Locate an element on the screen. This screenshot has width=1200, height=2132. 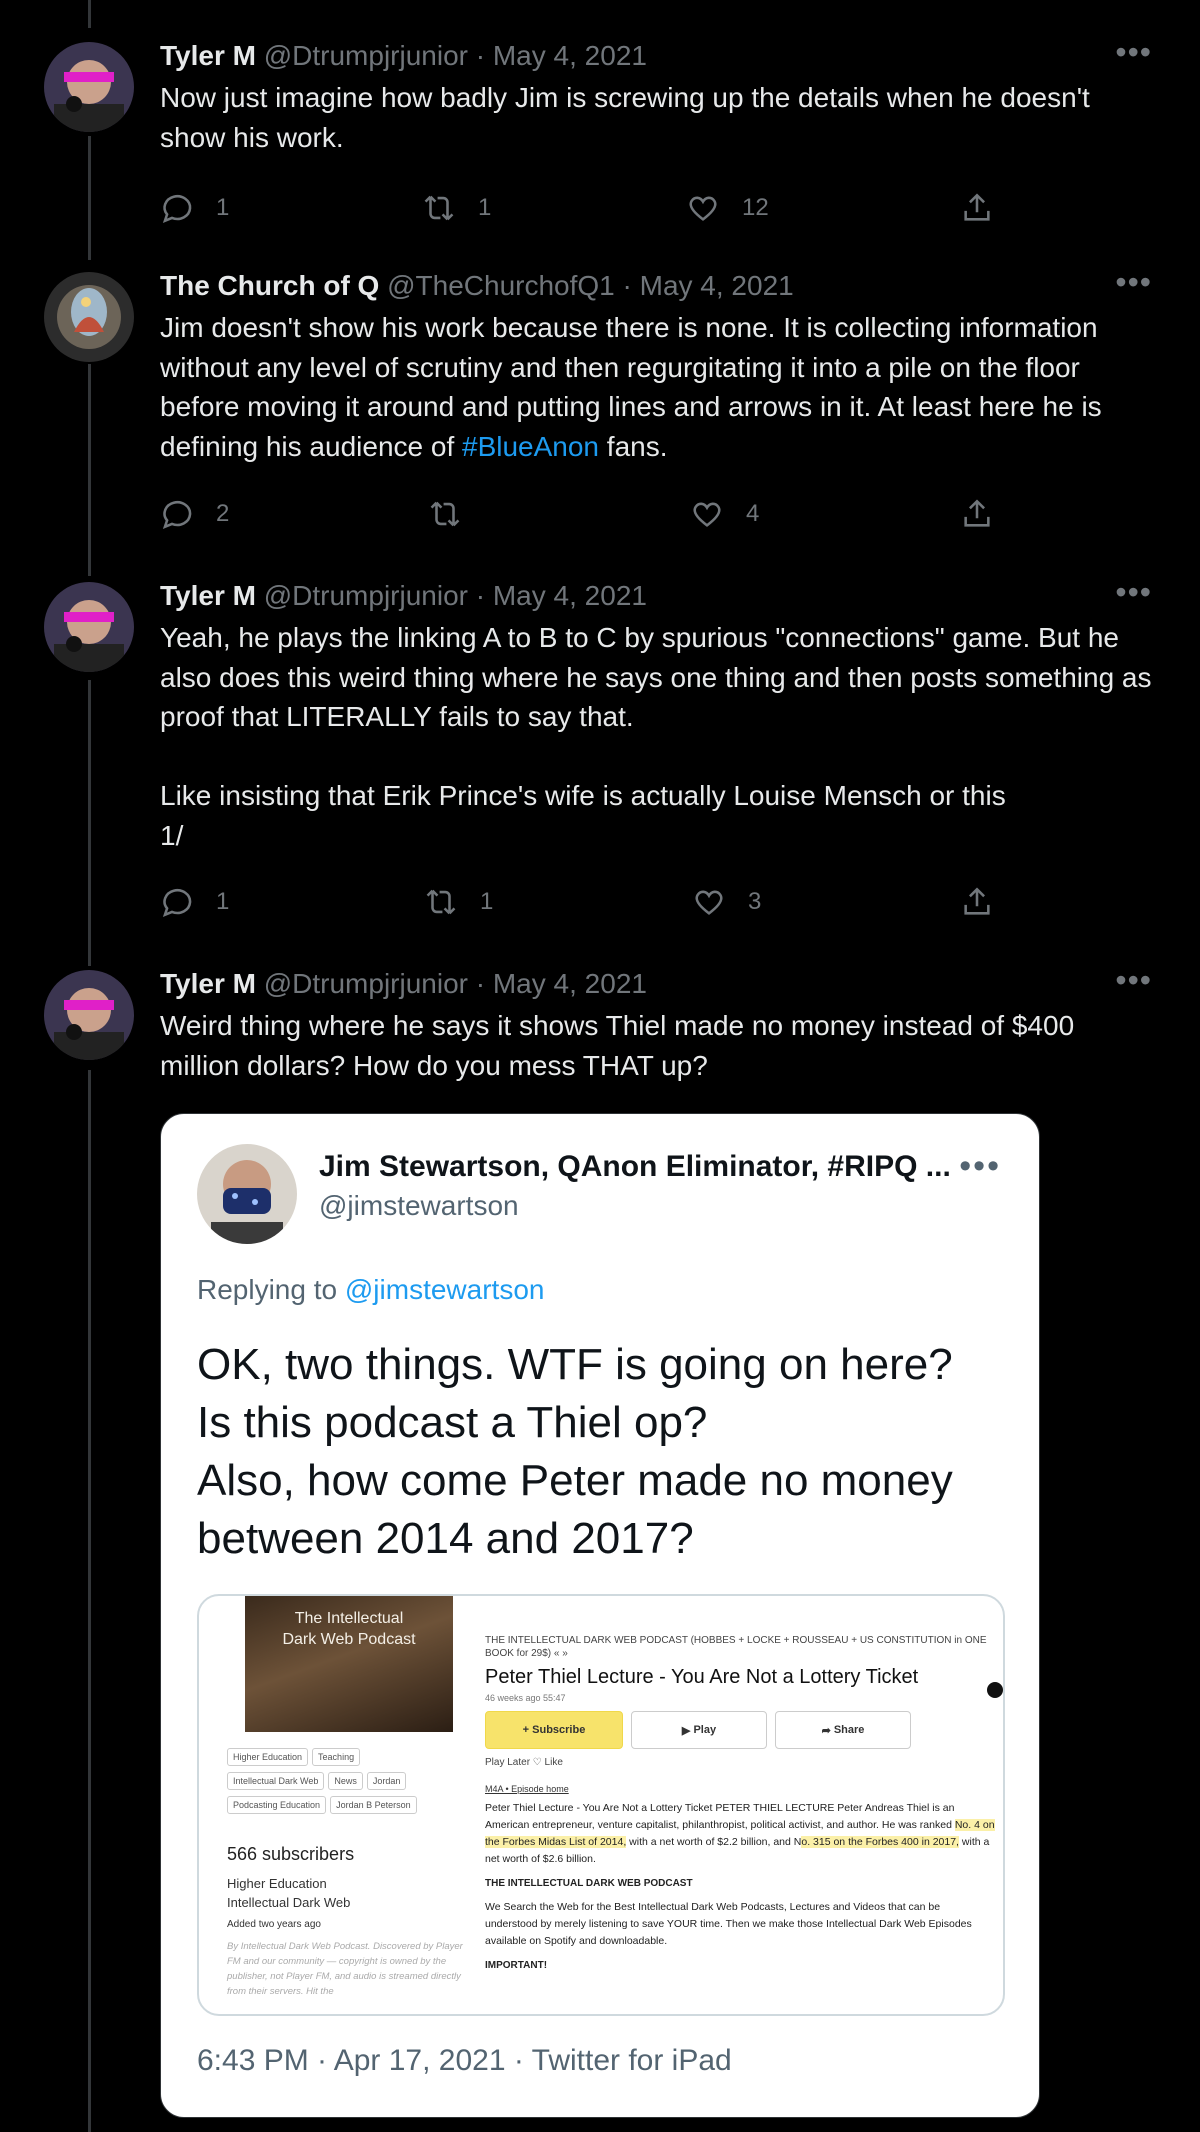
like-count: 3 is located at coordinates (755, 901).